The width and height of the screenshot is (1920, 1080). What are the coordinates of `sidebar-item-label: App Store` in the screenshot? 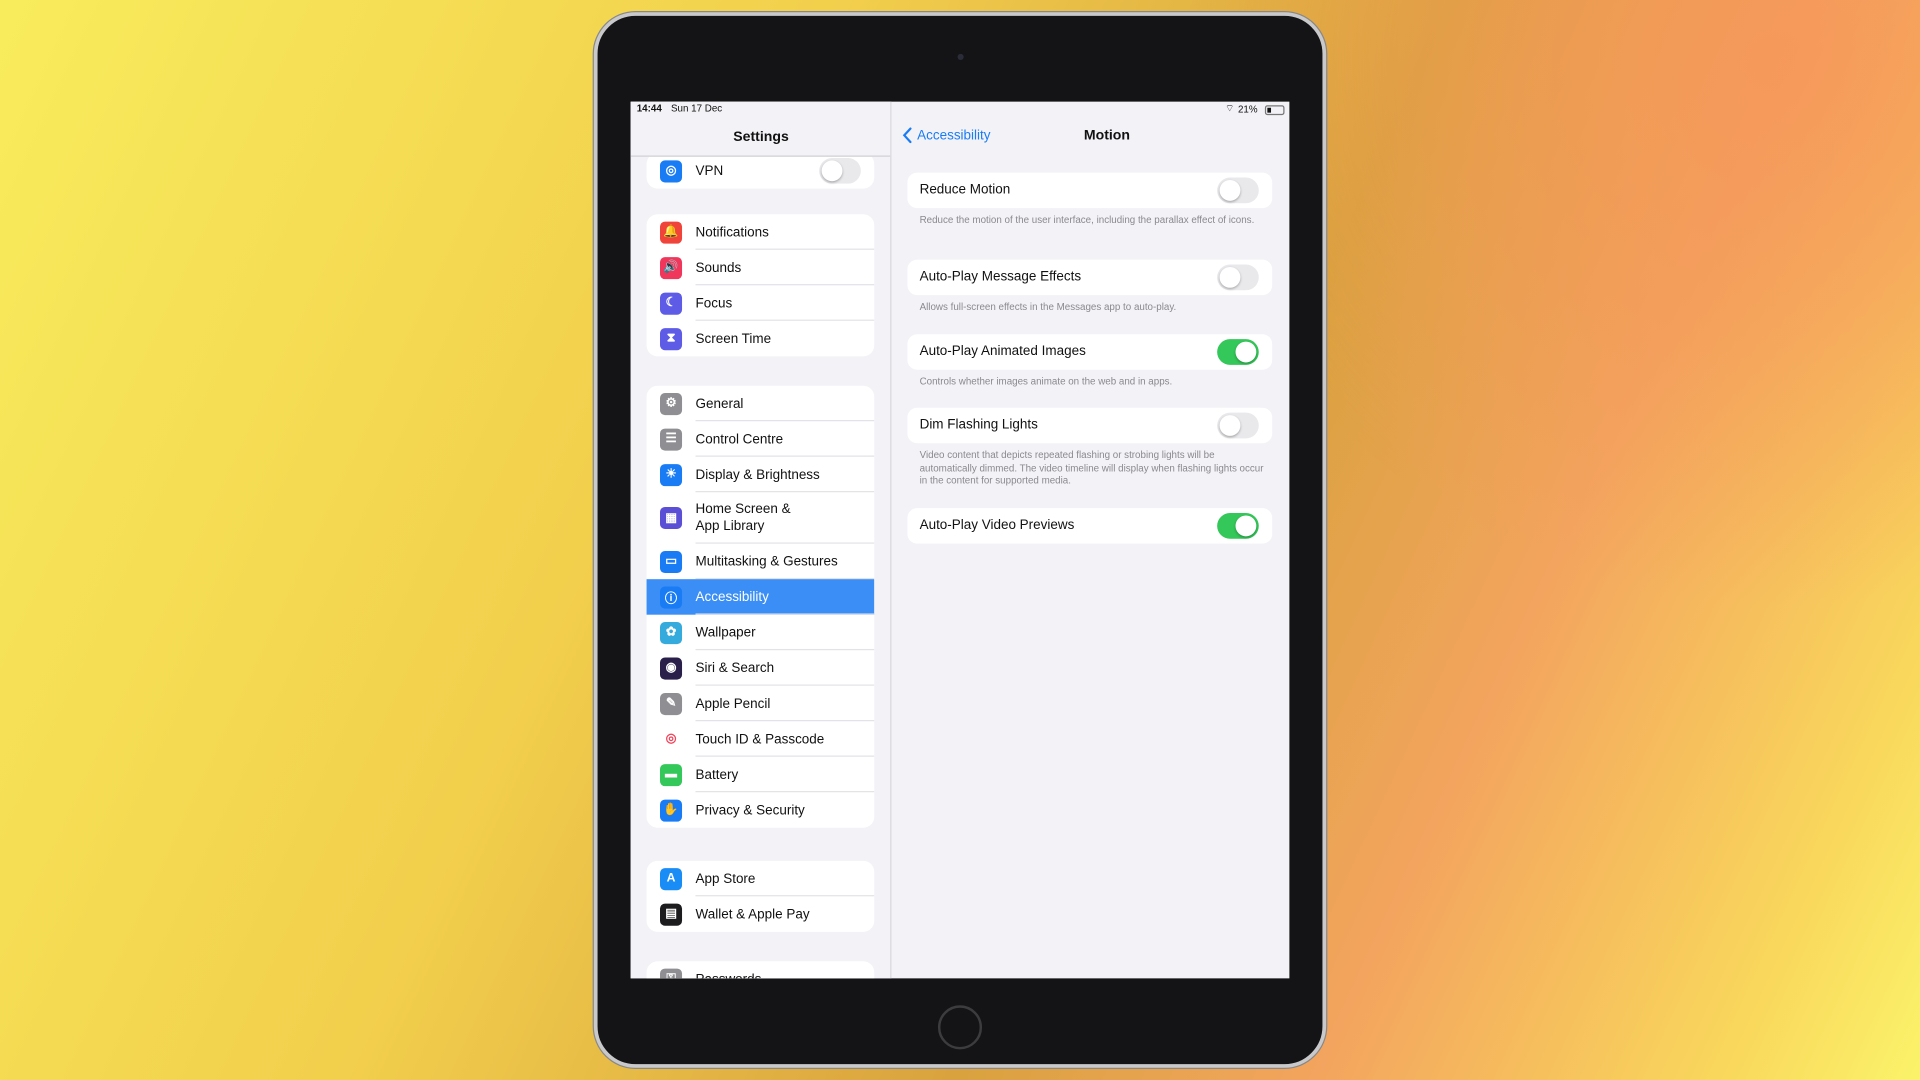 It's located at (725, 878).